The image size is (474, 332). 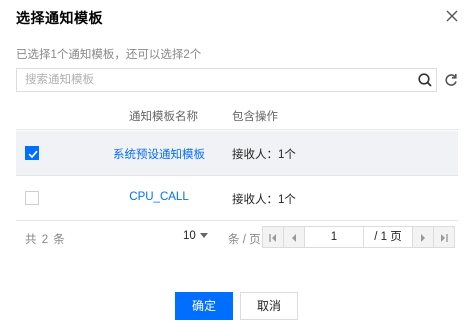 I want to click on dialog-title: 选择通知模板, so click(x=59, y=18).